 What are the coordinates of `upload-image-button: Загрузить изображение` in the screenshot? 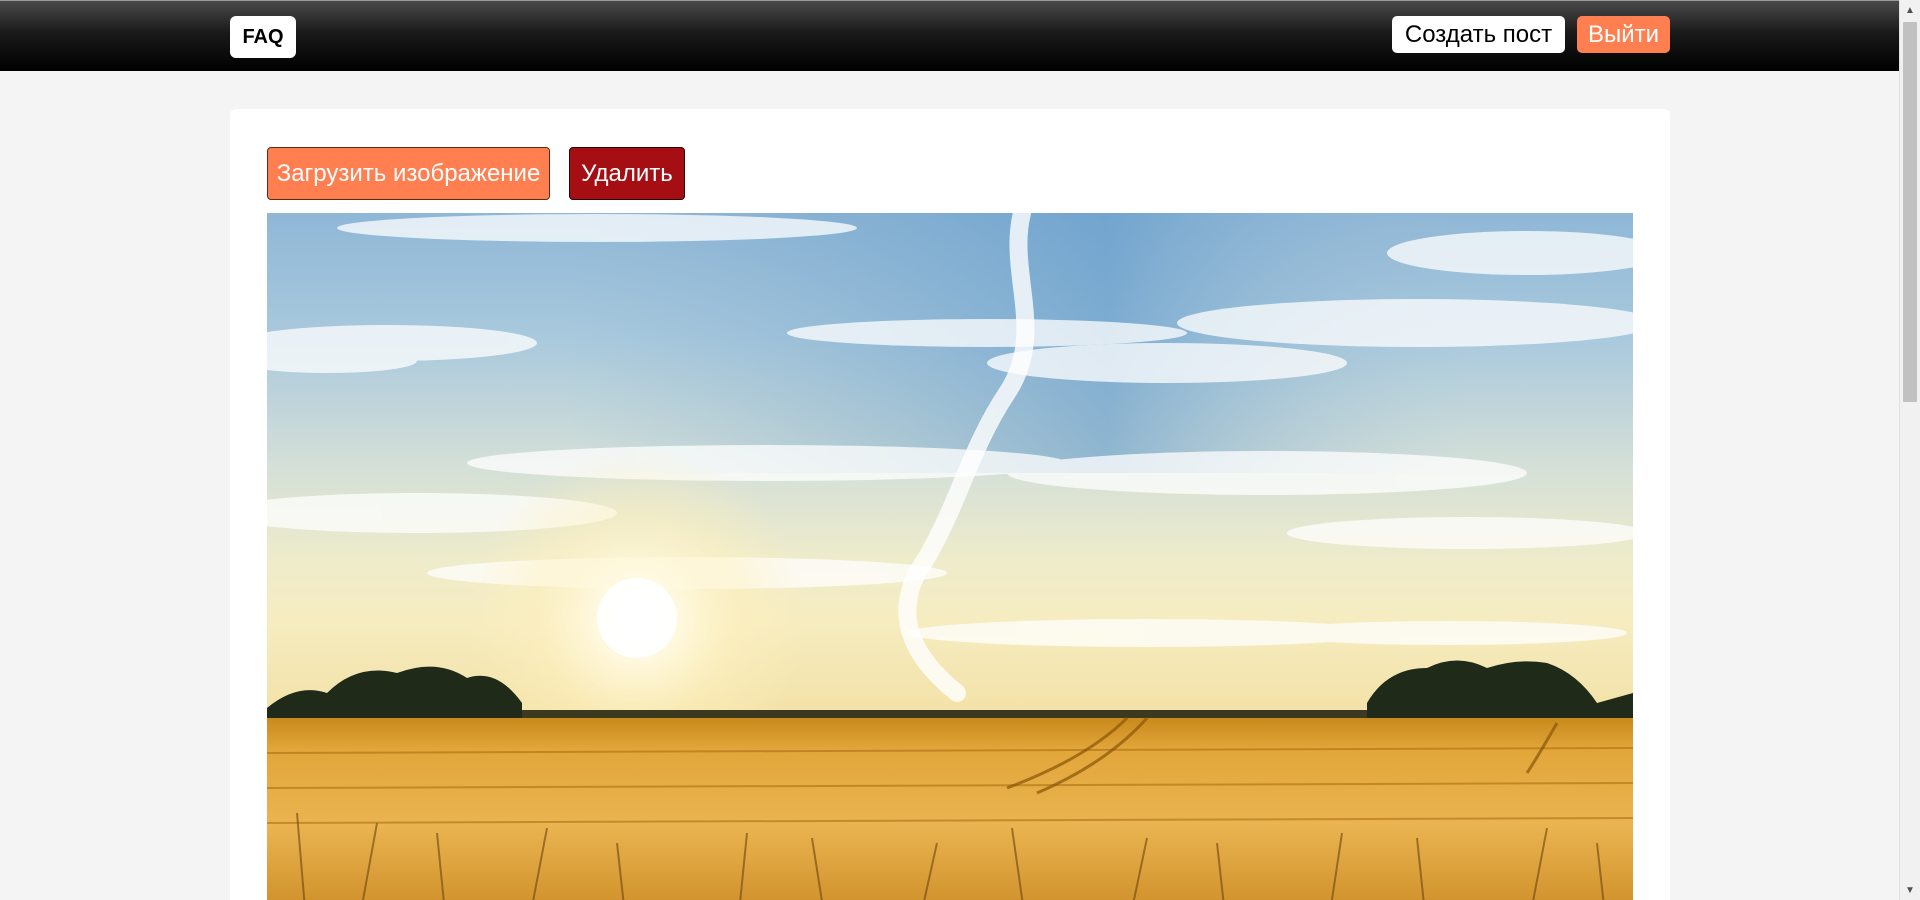 It's located at (408, 173).